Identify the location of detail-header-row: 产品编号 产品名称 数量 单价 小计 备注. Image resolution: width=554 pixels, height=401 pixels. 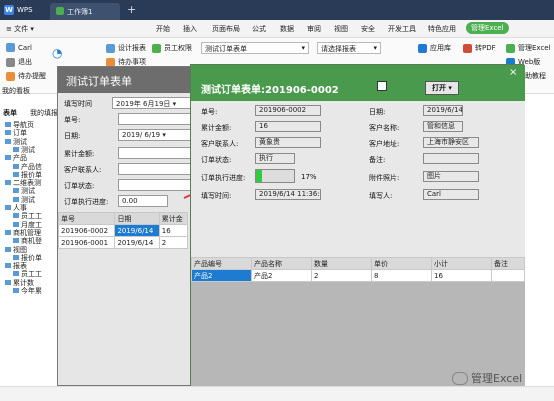
(358, 263).